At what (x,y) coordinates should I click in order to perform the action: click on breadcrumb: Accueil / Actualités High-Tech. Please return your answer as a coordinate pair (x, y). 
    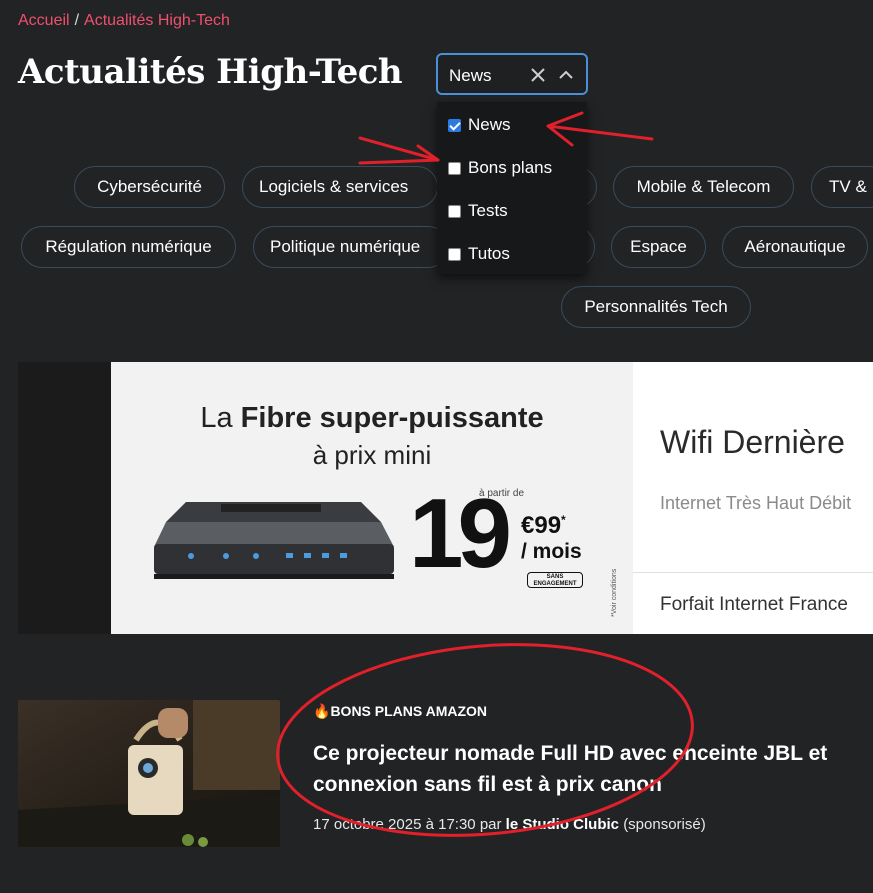
    Looking at the image, I should click on (124, 21).